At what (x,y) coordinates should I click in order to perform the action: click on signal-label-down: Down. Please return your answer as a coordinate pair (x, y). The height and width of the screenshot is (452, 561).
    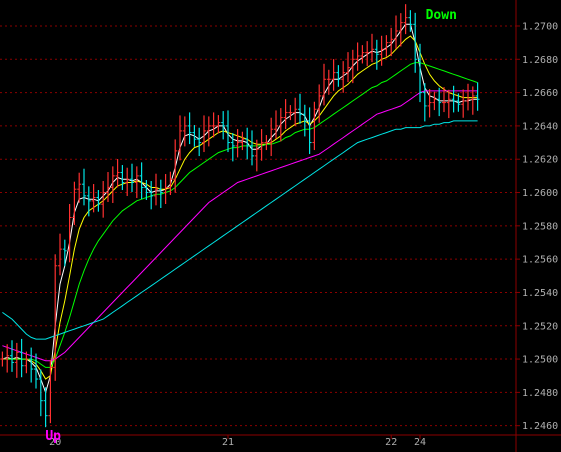
    Looking at the image, I should click on (441, 15).